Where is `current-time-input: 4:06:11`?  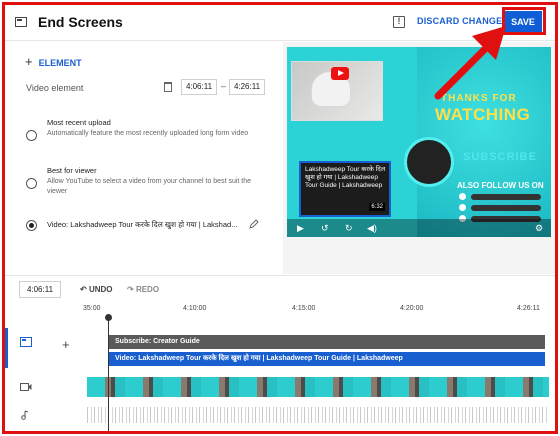
current-time-input: 4:06:11 is located at coordinates (40, 289).